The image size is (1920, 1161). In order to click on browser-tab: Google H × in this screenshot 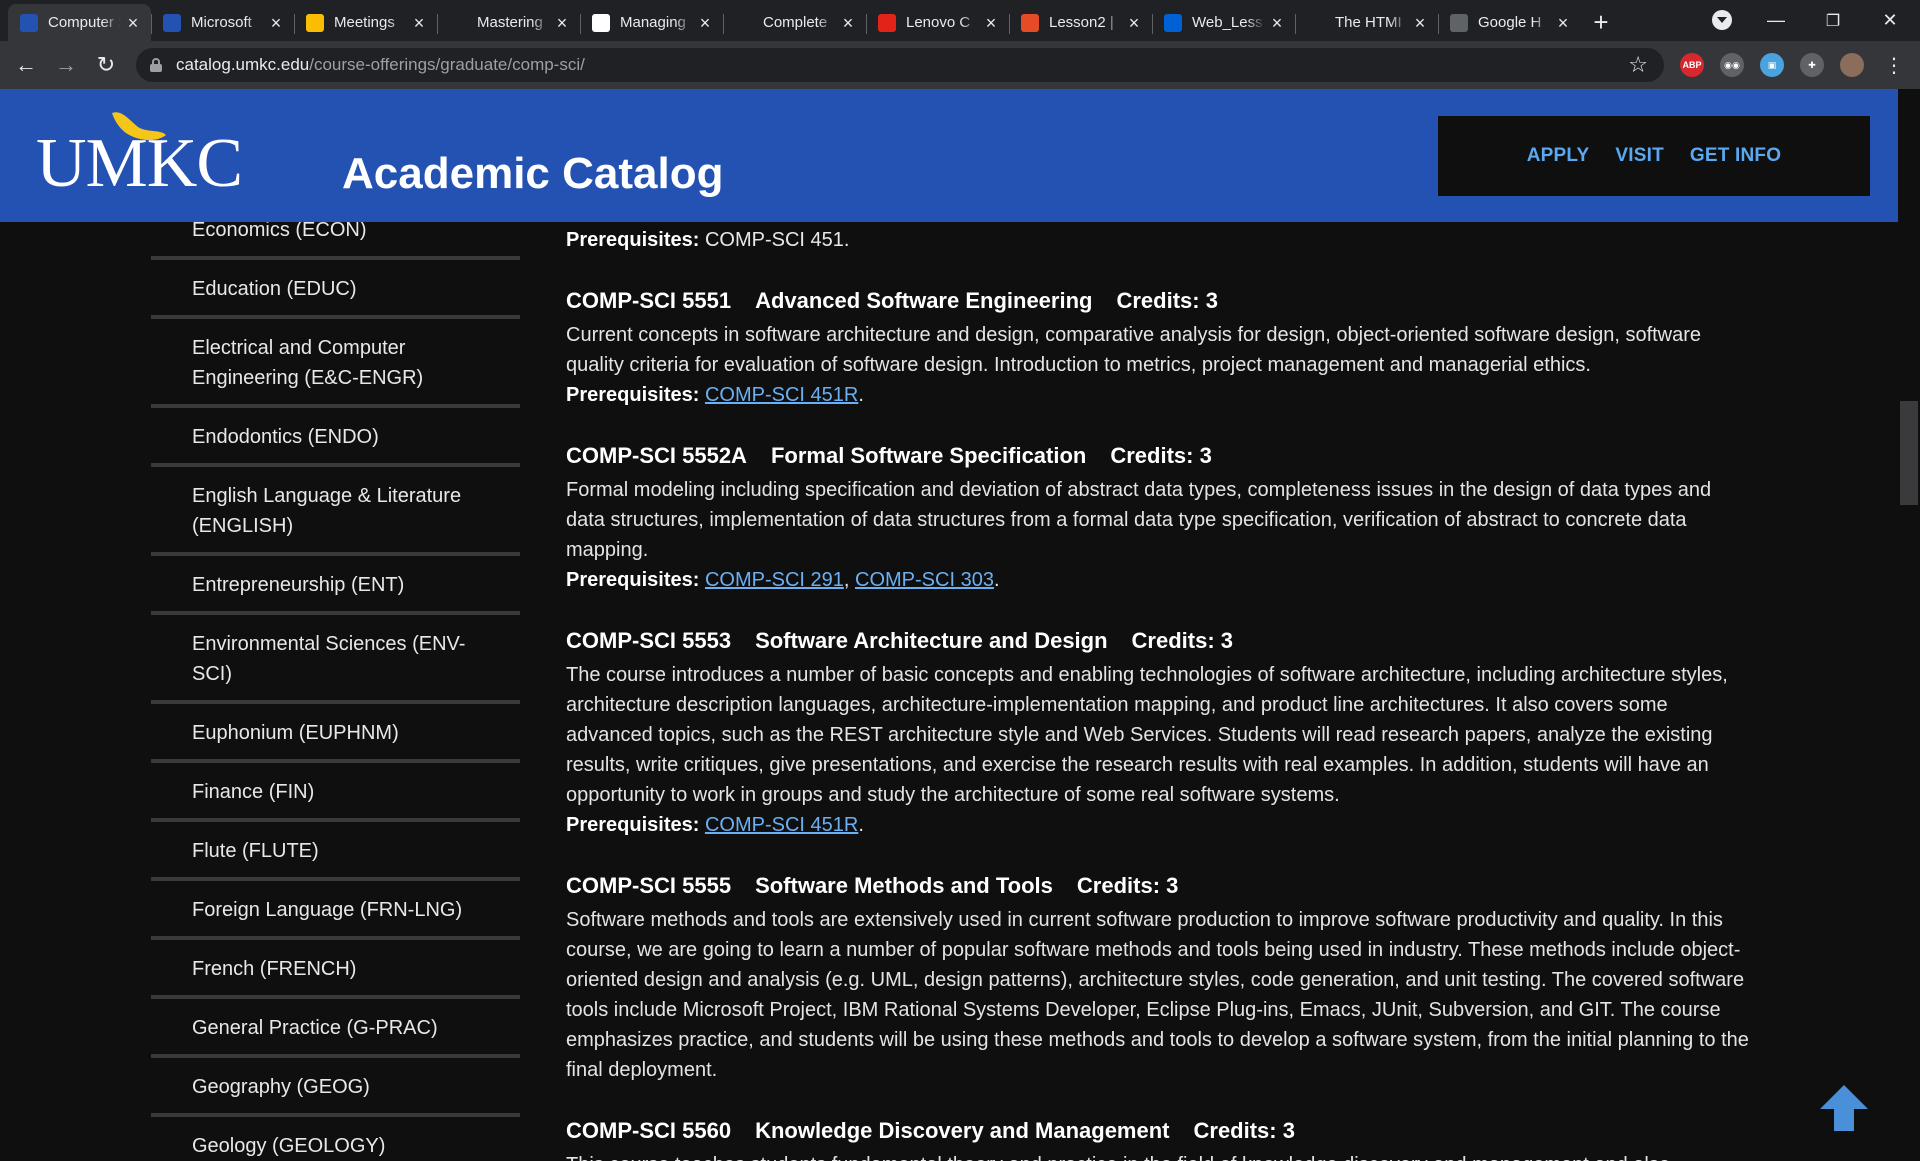, I will do `click(1509, 22)`.